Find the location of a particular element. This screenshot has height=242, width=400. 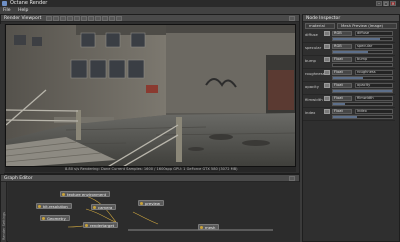

zoom-fit-icon is located at coordinates (105, 18).